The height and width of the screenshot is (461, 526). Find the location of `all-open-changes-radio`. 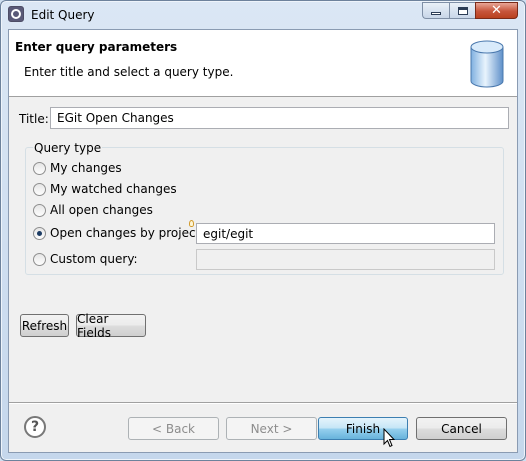

all-open-changes-radio is located at coordinates (39, 210).